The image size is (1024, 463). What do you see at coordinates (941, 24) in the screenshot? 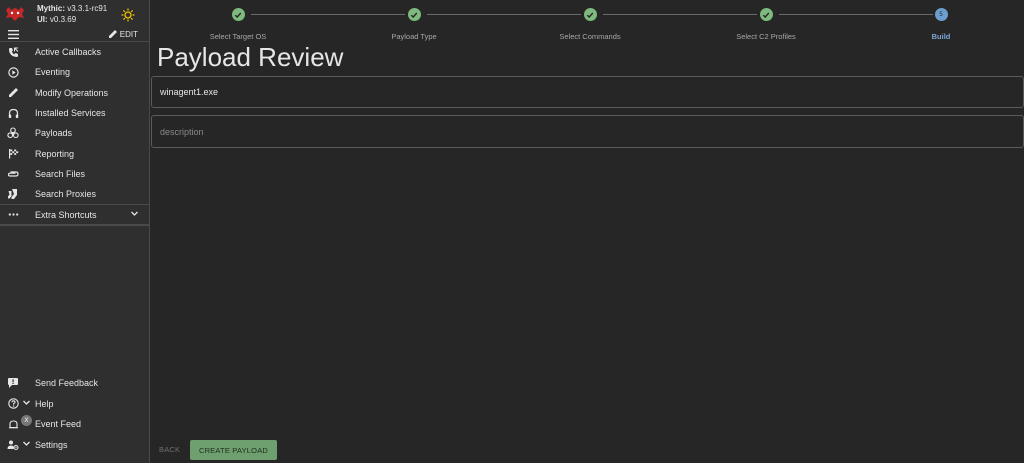
I see `step-build: 5 Build` at bounding box center [941, 24].